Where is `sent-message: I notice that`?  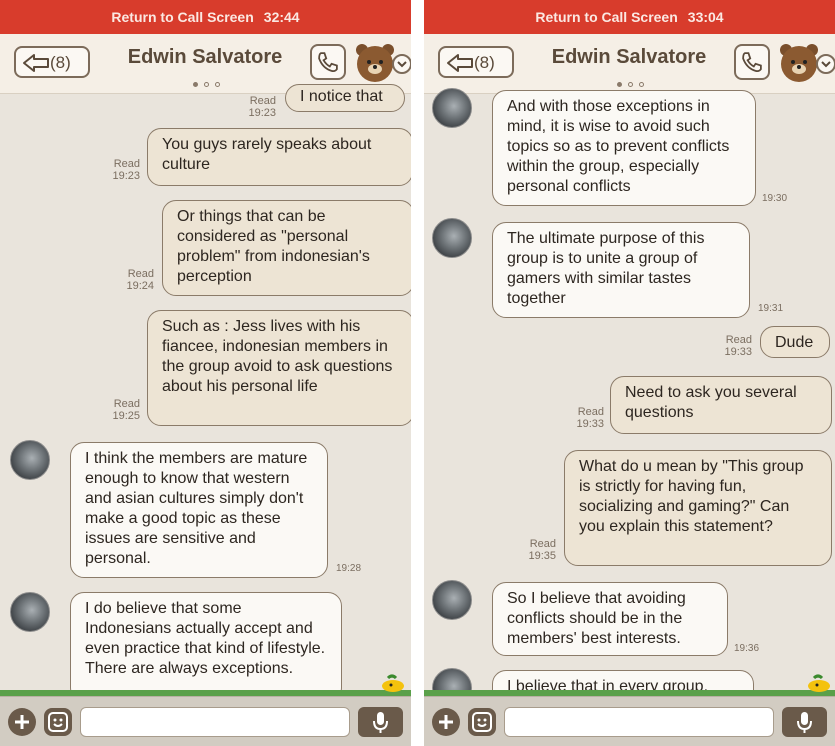 sent-message: I notice that is located at coordinates (345, 98).